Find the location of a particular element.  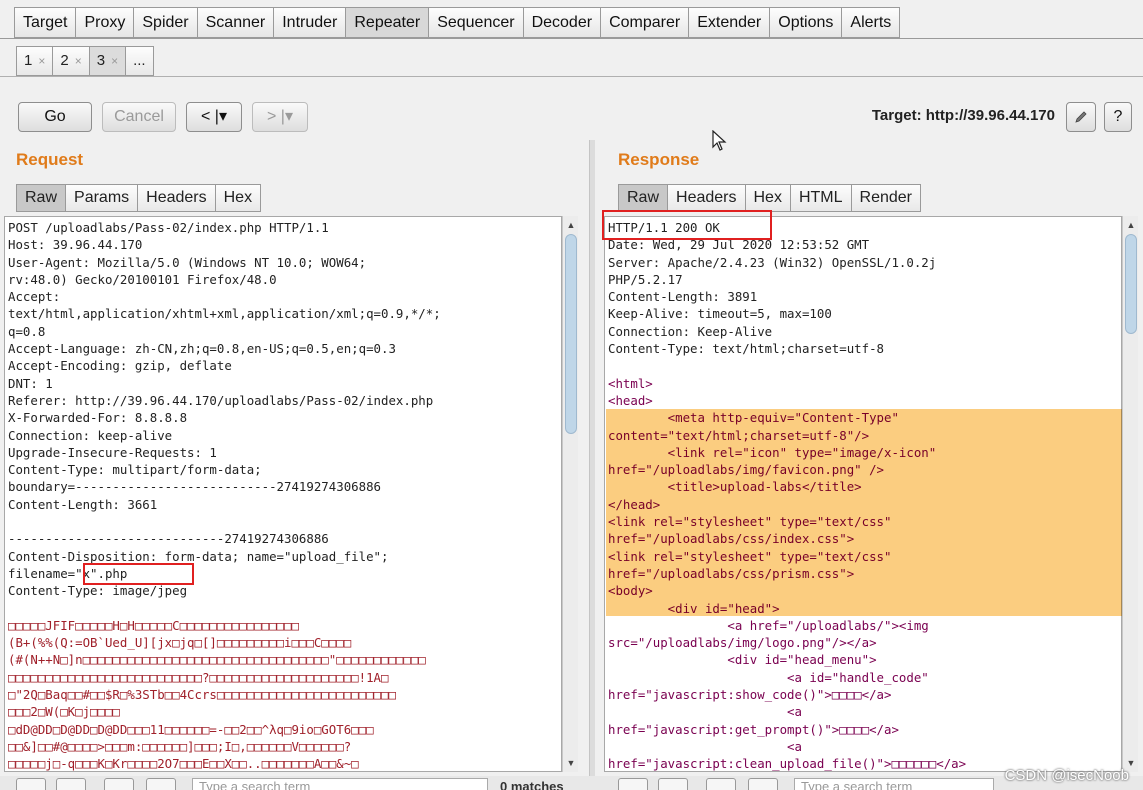

request-view-tabs: Raw Params Headers Hex is located at coordinates (139, 198).